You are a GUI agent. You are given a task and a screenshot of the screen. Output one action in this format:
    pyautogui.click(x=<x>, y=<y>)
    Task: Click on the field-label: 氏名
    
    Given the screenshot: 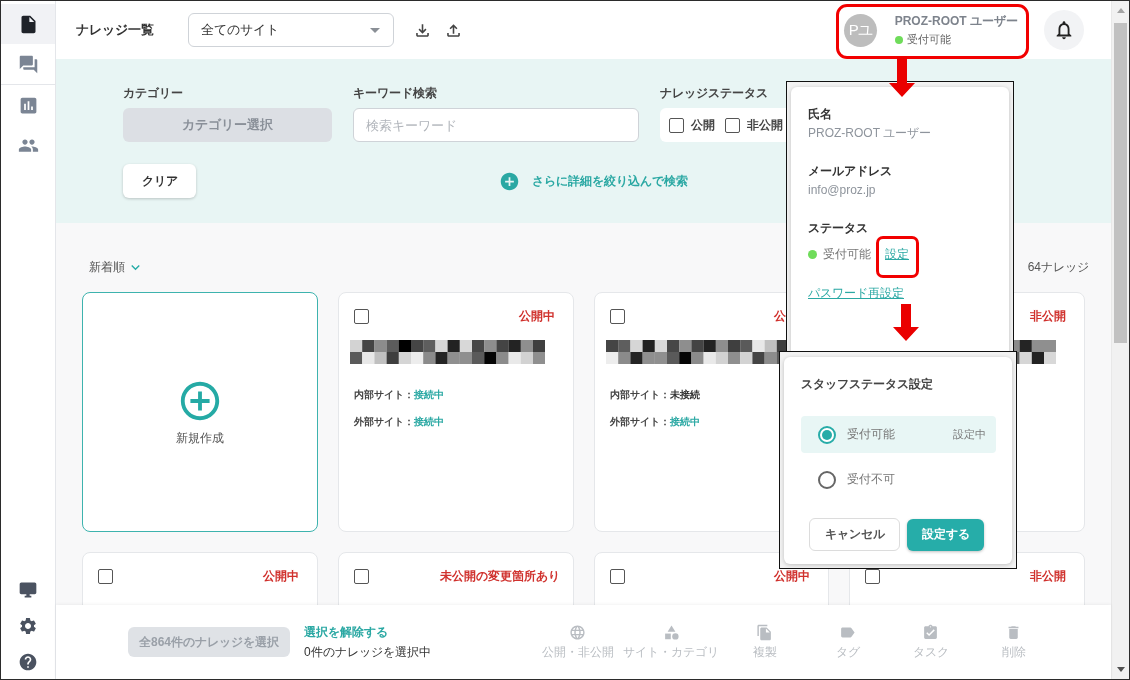 What is the action you would take?
    pyautogui.click(x=820, y=114)
    